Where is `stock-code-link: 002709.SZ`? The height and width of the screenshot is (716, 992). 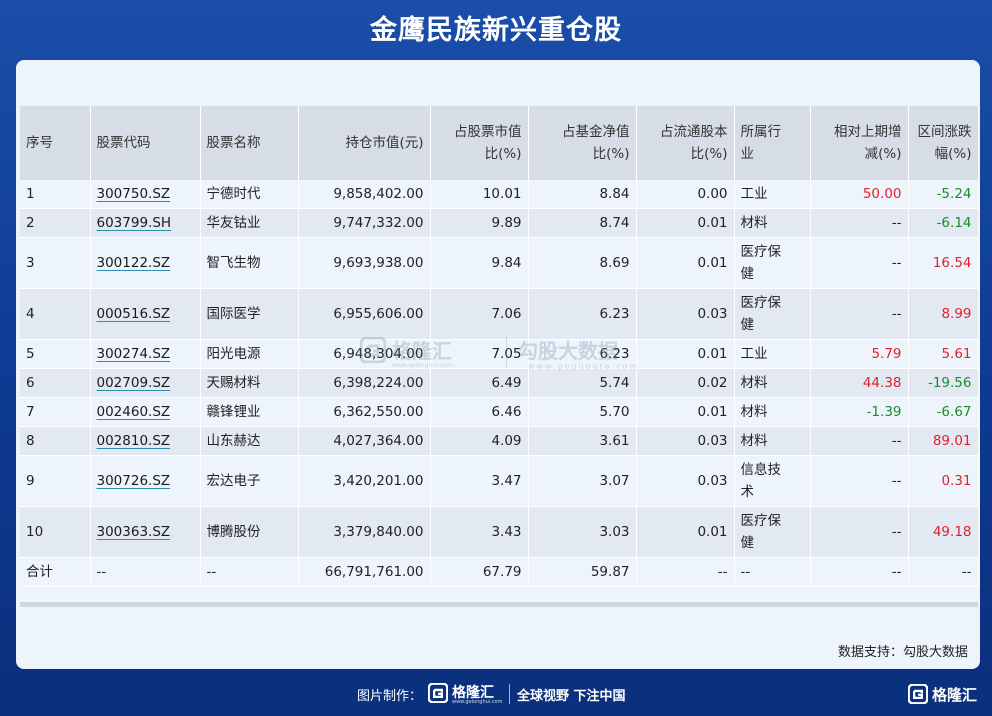
stock-code-link: 002709.SZ is located at coordinates (134, 383).